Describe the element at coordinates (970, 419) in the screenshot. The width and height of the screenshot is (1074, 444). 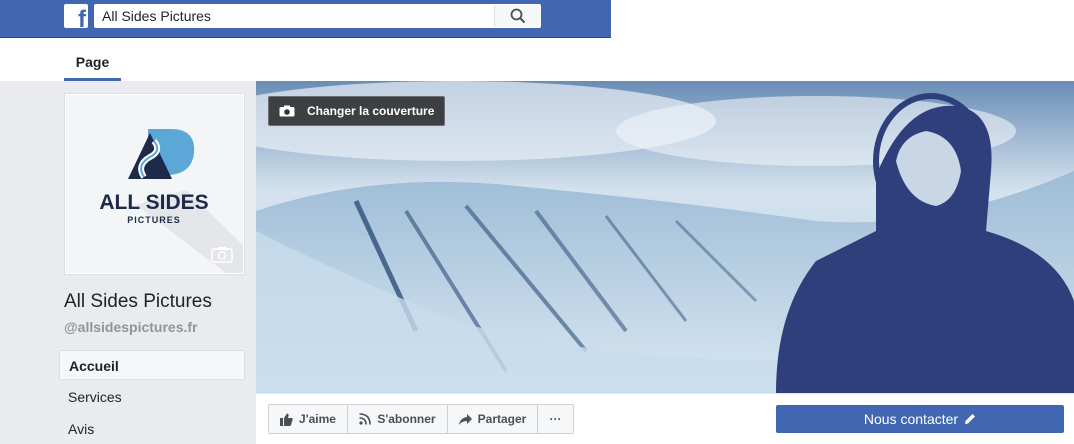
I see `pencil-icon` at that location.